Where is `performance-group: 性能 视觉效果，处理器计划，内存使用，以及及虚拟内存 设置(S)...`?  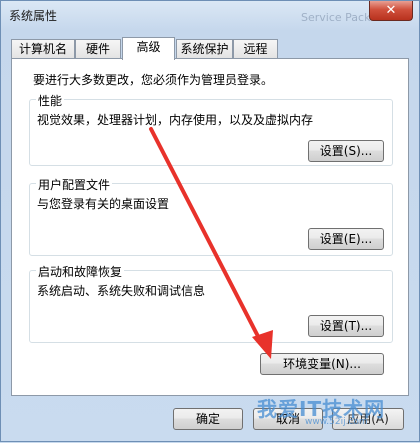 performance-group: 性能 视觉效果，处理器计划，内存使用，以及及虚拟内存 设置(S)... is located at coordinates (211, 129).